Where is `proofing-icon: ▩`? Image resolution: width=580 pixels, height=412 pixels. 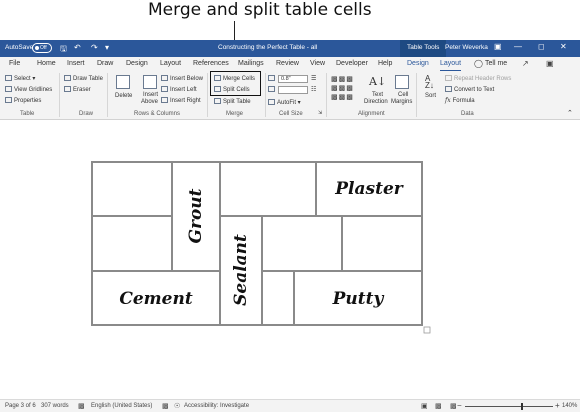 proofing-icon: ▩ is located at coordinates (81, 406).